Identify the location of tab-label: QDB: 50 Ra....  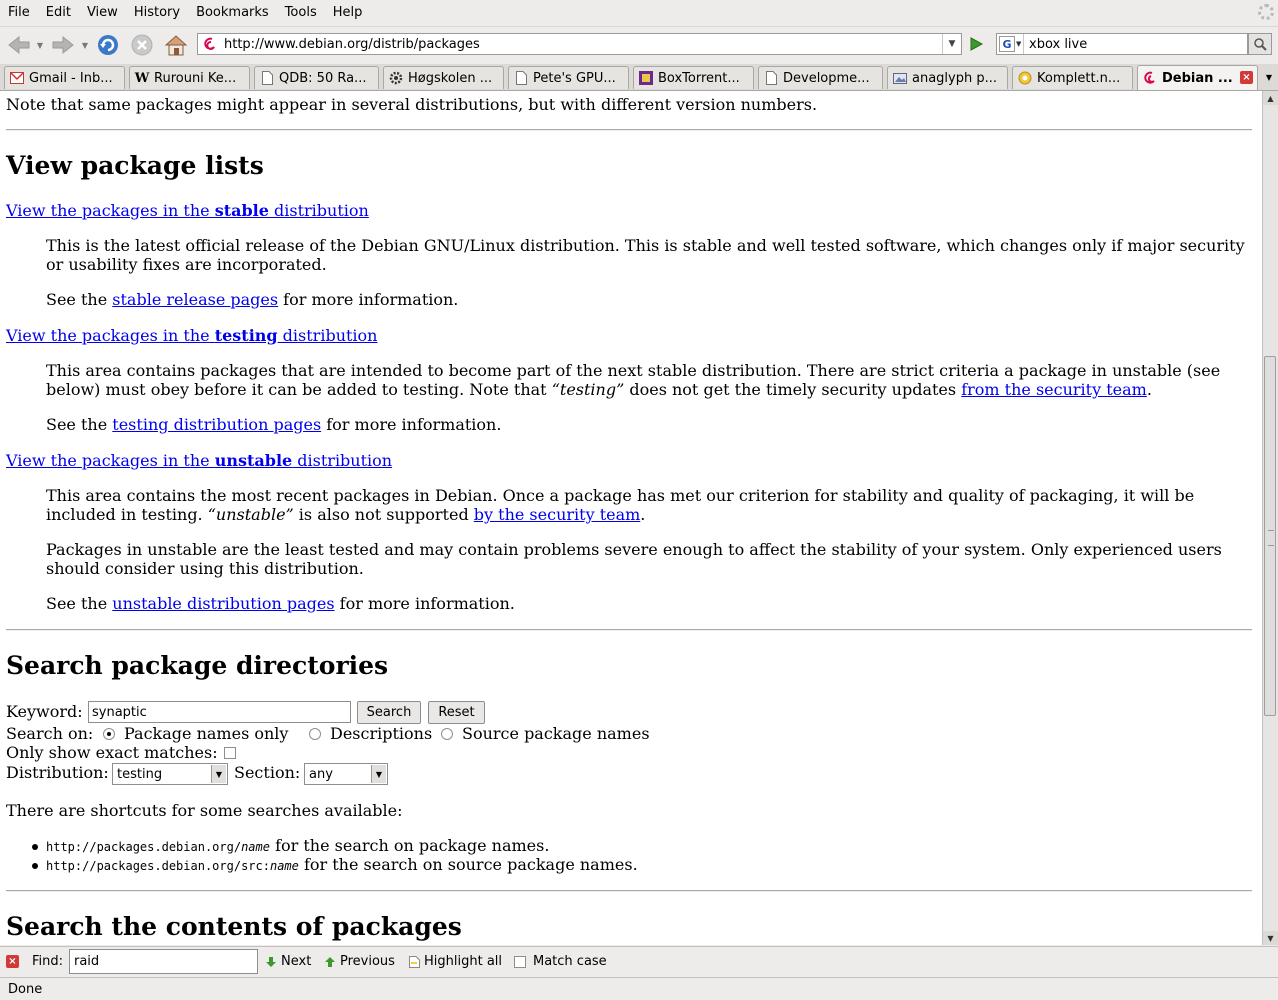
(323, 78).